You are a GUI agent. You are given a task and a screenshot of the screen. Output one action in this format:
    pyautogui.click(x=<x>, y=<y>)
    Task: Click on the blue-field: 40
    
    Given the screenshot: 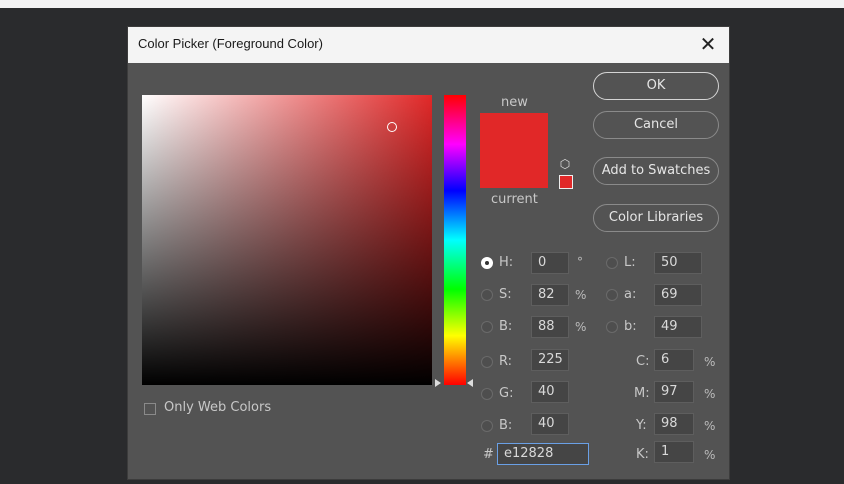 What is the action you would take?
    pyautogui.click(x=550, y=424)
    